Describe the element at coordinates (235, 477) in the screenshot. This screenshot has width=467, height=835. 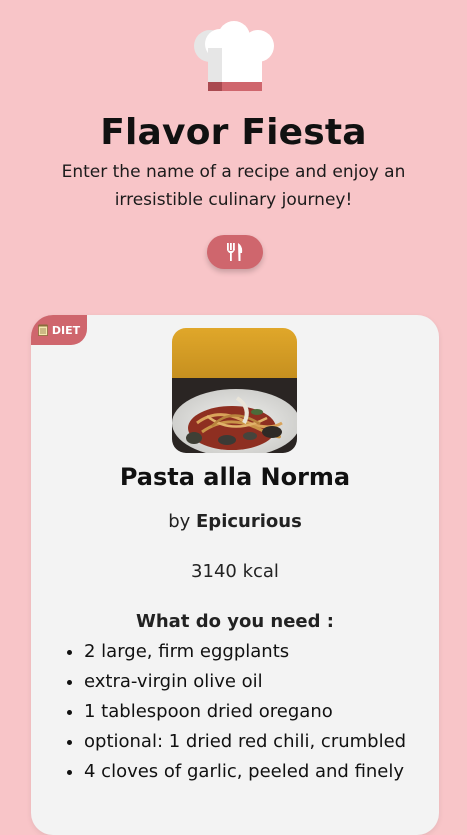
I see `recipe-name: Pasta alla Norma` at that location.